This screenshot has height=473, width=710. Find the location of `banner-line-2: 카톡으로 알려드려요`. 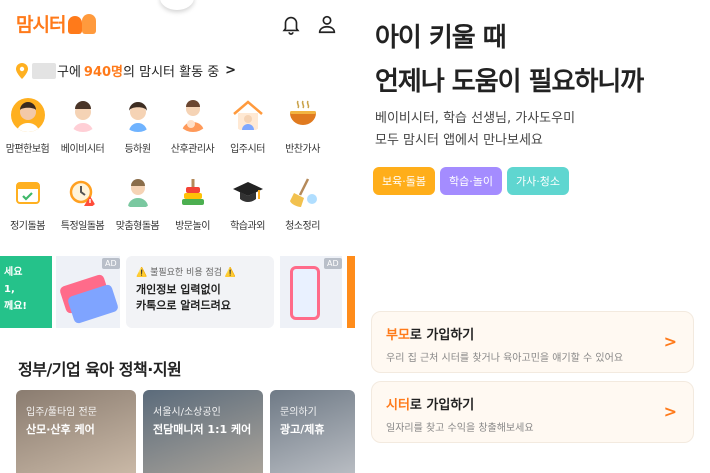

banner-line-2: 카톡으로 알려드려요 is located at coordinates (183, 305).